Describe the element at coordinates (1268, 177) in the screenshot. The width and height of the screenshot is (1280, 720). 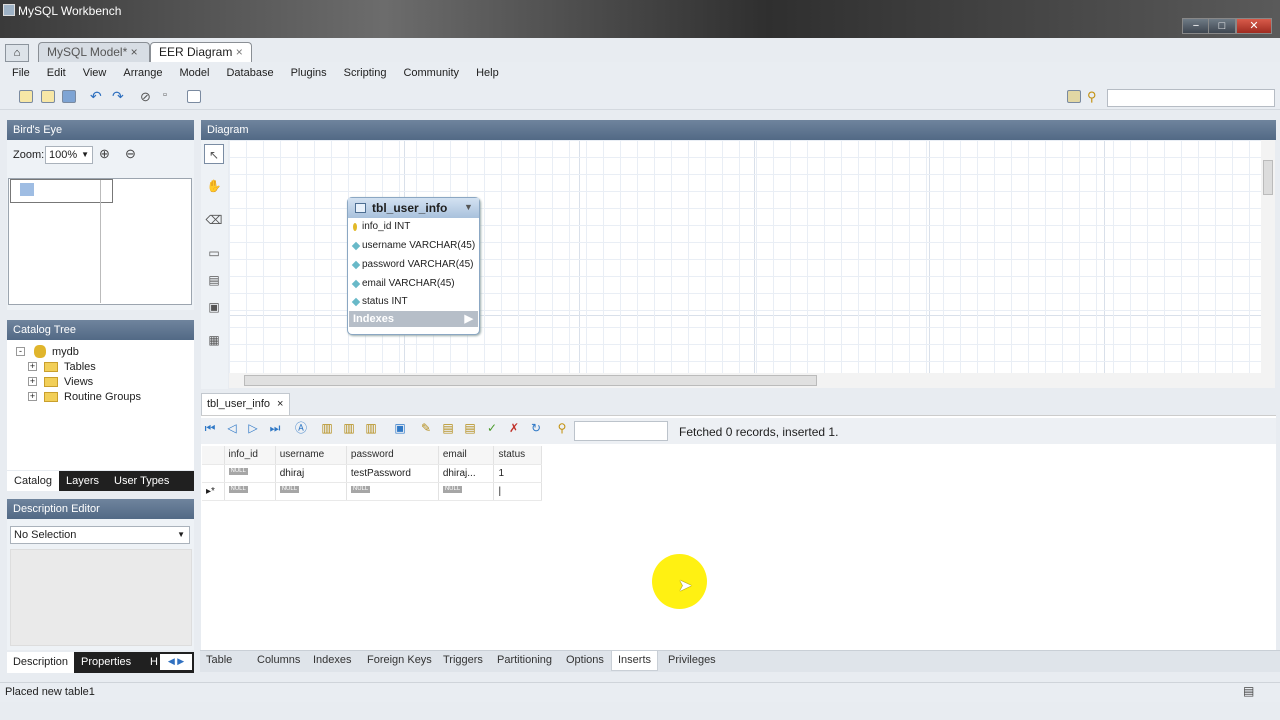
I see `vertical-scroll-thumb` at that location.